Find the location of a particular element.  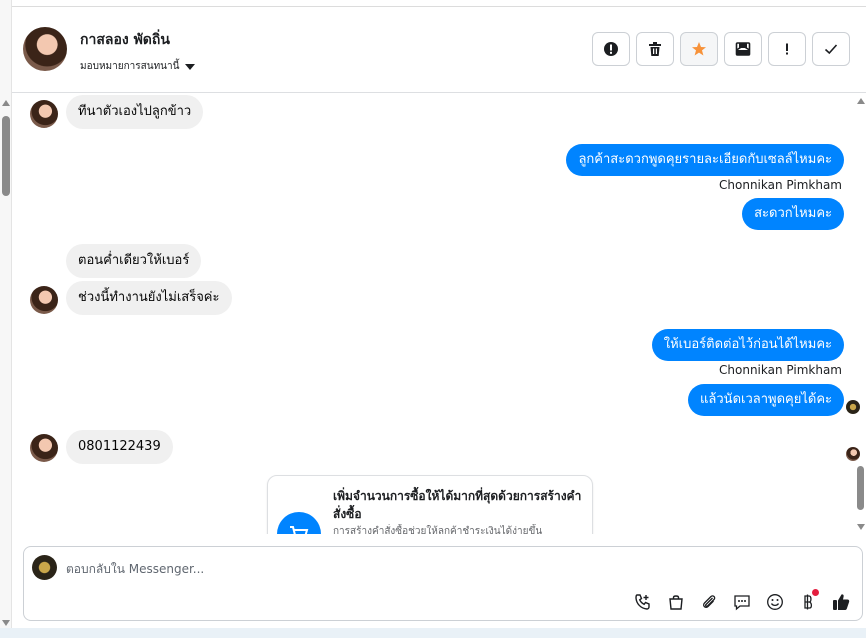

saved-replies-icon is located at coordinates (742, 602).